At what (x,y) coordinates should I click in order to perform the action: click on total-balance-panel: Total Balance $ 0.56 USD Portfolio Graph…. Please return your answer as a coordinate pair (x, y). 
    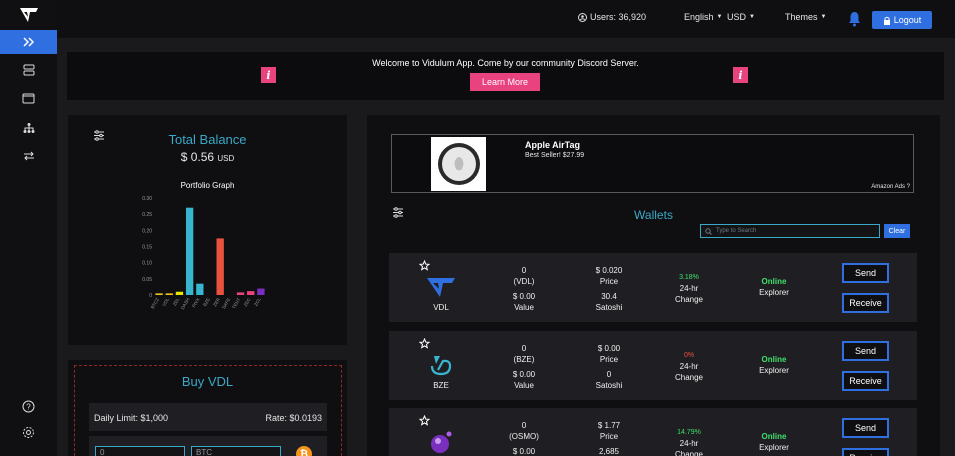
    Looking at the image, I should click on (207, 230).